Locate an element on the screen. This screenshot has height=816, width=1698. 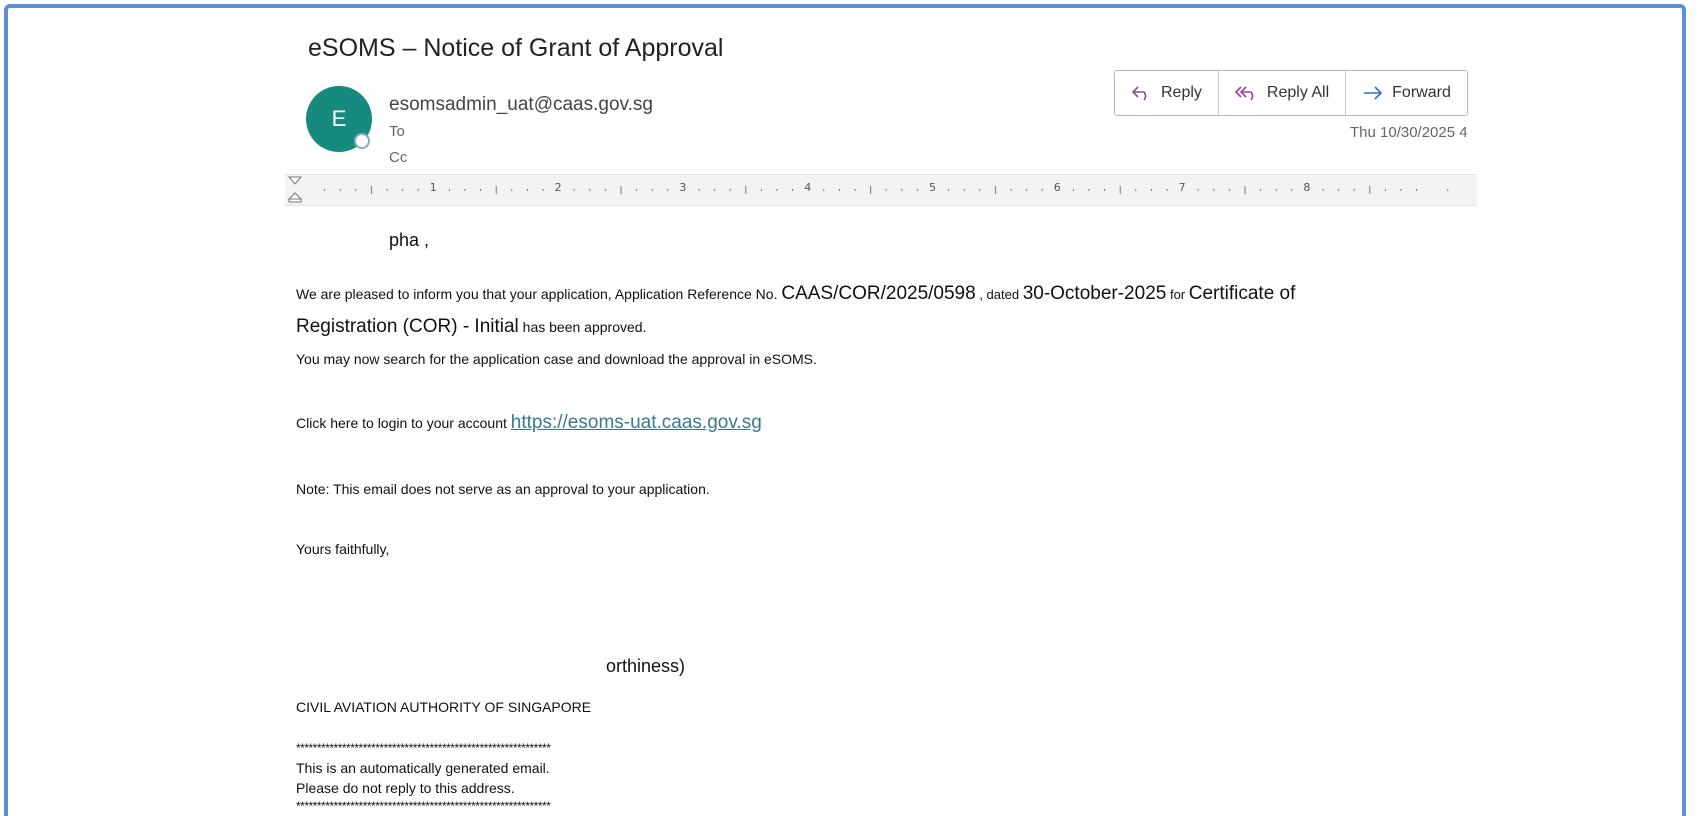
forward-icon is located at coordinates (1373, 93).